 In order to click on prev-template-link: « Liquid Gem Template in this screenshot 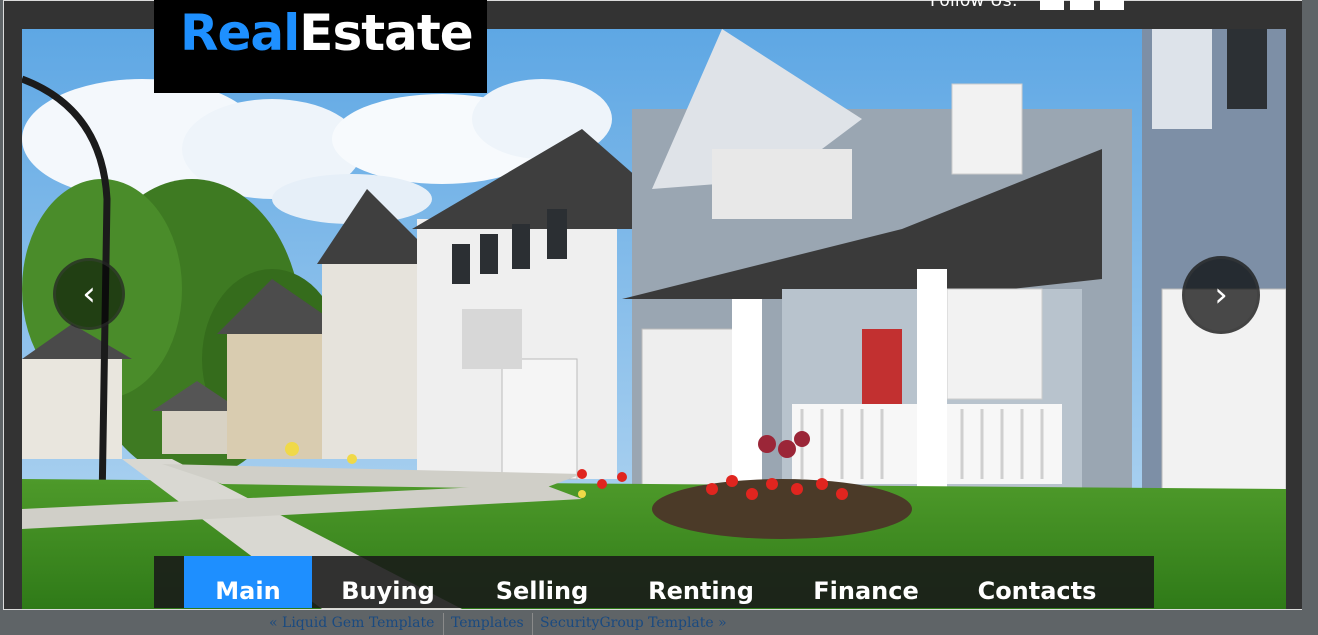, I will do `click(351, 623)`.